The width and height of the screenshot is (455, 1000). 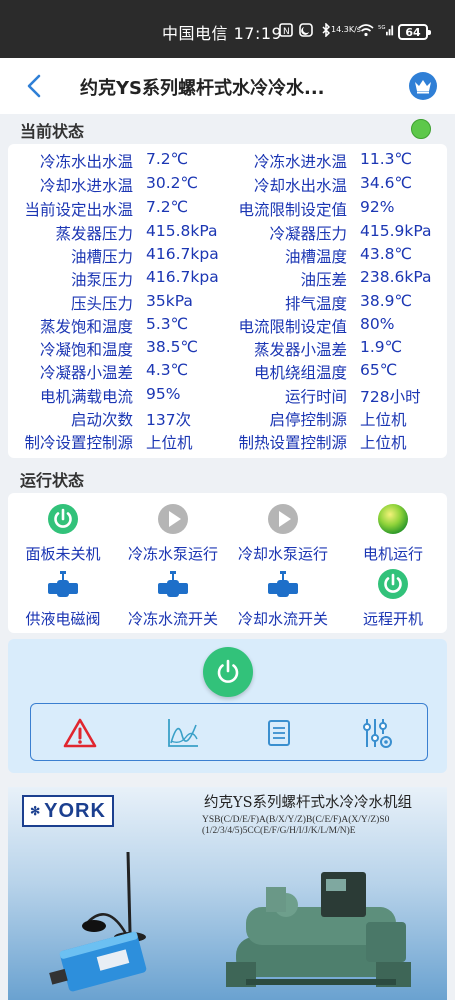 I want to click on carrier-name: 中国电信, so click(x=195, y=33).